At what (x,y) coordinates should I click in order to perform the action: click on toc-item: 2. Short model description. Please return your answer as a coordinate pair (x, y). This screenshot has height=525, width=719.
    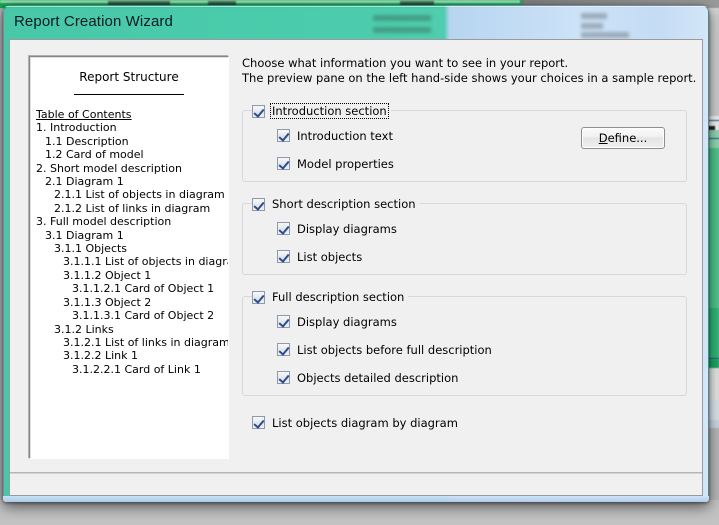
    Looking at the image, I should click on (109, 168).